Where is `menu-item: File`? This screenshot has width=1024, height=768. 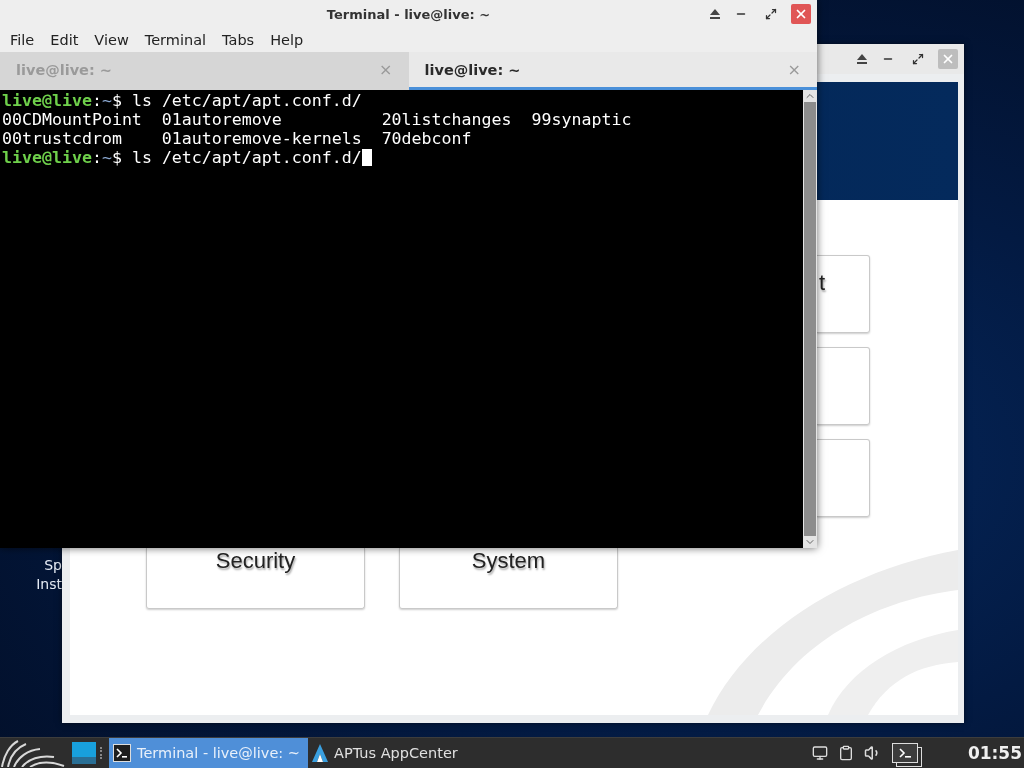 menu-item: File is located at coordinates (22, 40).